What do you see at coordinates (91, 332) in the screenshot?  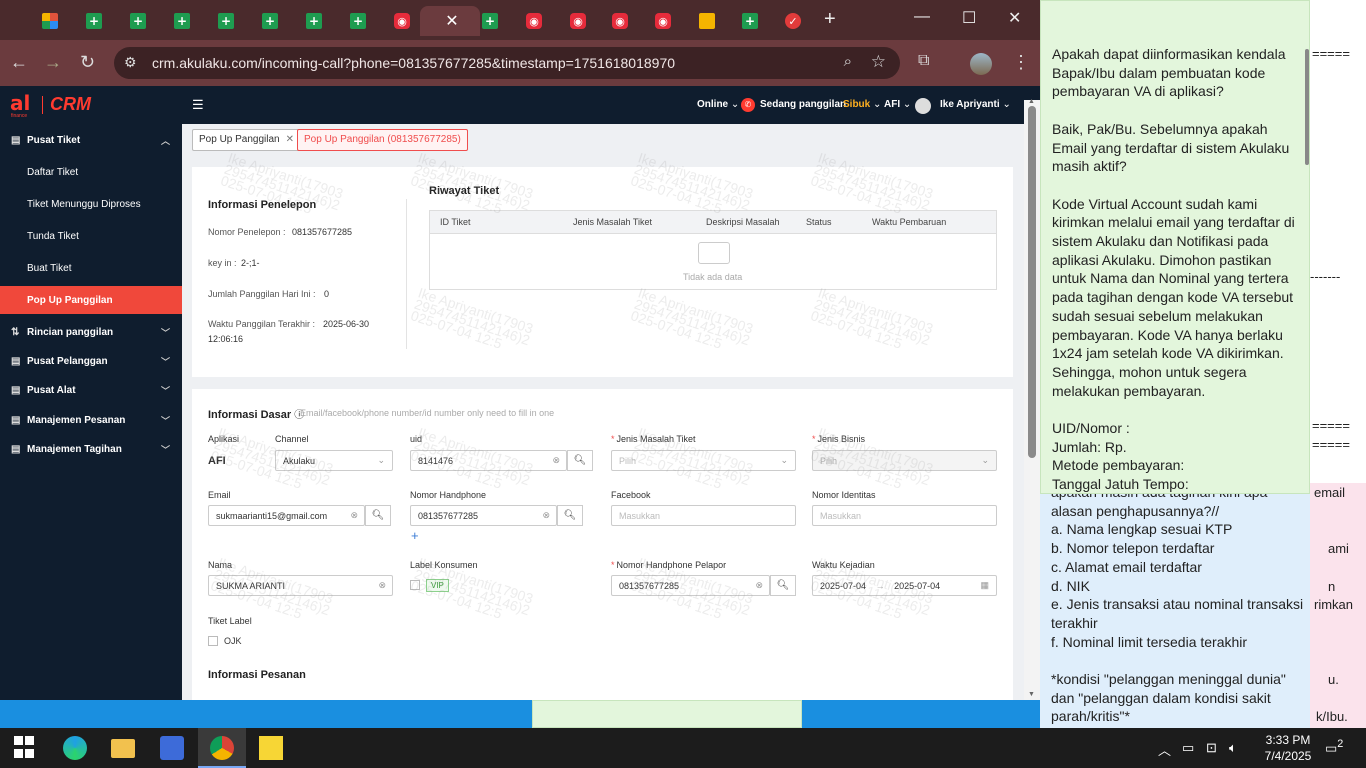 I see `sidebar-item-rincian-panggilan: ⇅ Rincian panggilan ﹀` at bounding box center [91, 332].